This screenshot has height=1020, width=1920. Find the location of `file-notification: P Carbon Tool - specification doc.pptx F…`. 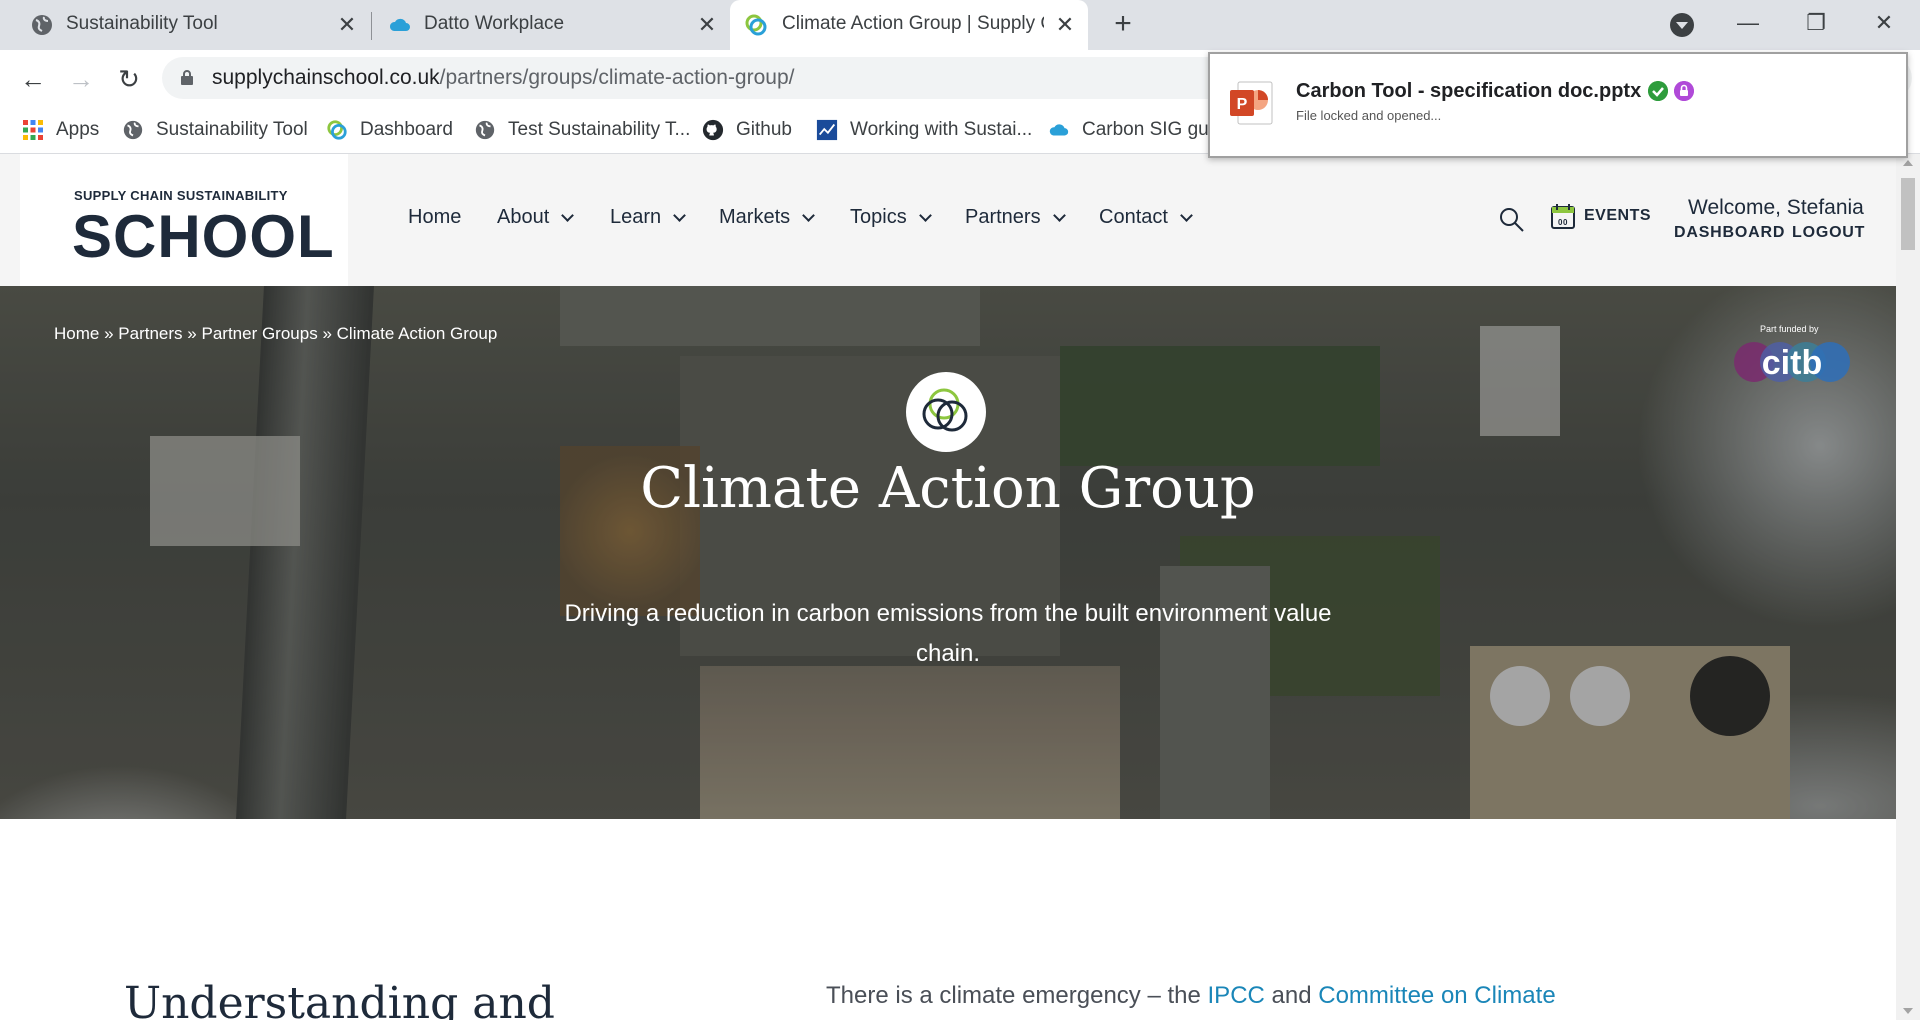

file-notification: P Carbon Tool - specification doc.pptx F… is located at coordinates (1558, 105).